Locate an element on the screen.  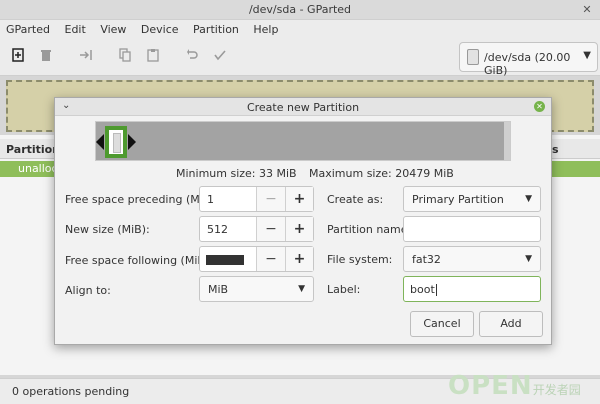
disk-icon is located at coordinates (473, 57).